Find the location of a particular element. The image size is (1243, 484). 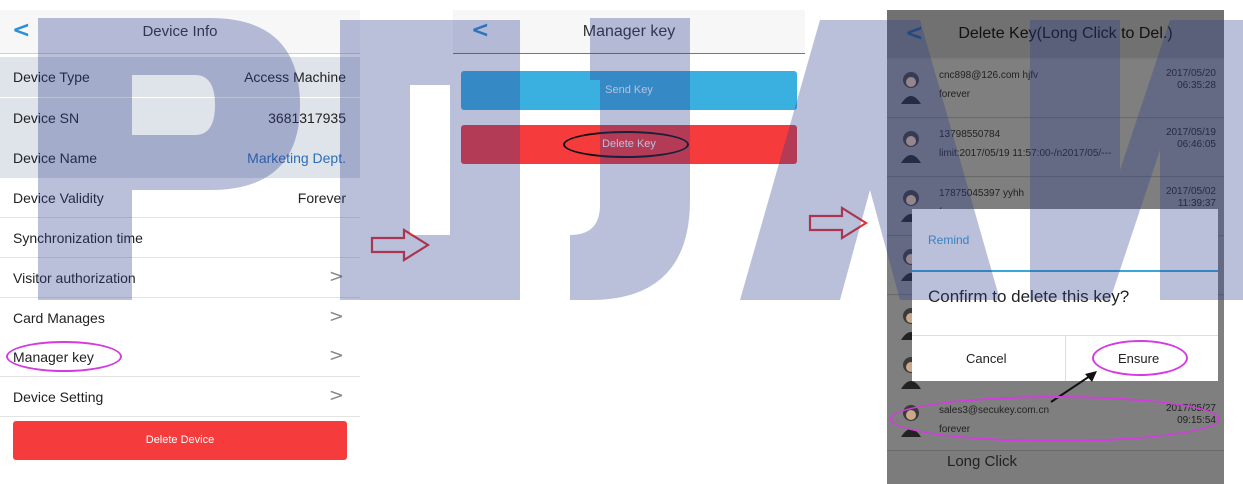

page-title: Delete Key(Long Click to Del.) is located at coordinates (1065, 33).